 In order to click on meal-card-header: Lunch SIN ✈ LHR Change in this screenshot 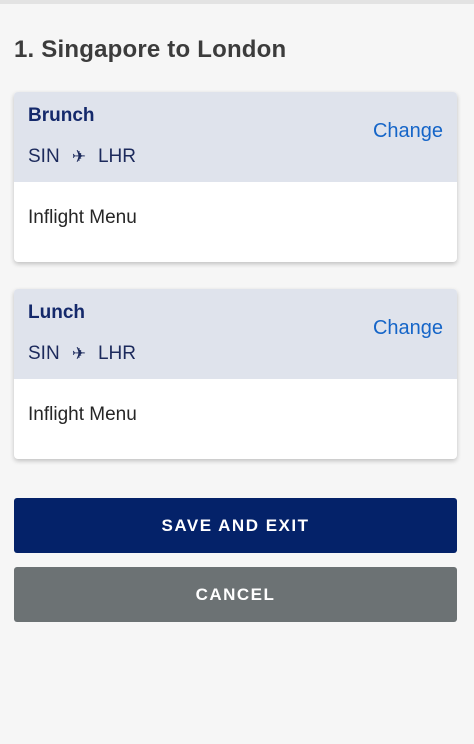, I will do `click(235, 334)`.